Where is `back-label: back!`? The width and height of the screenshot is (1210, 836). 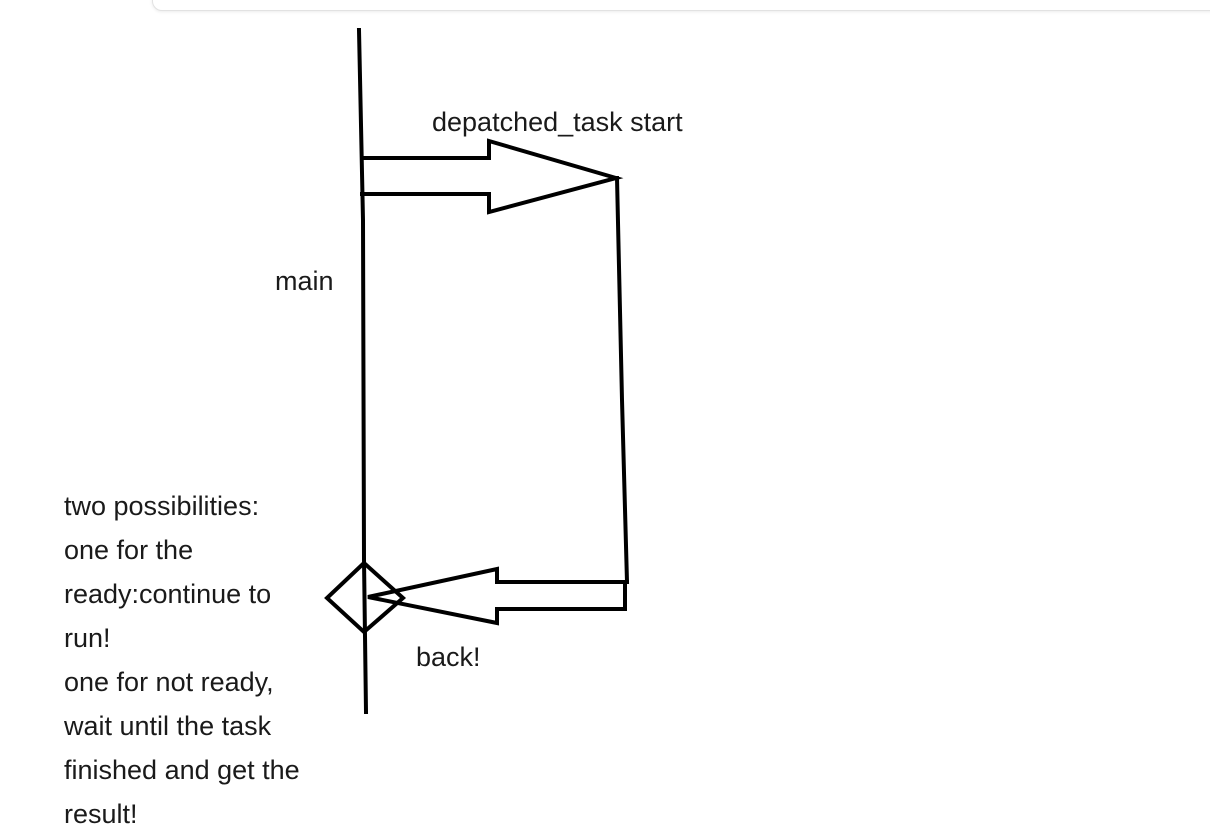
back-label: back! is located at coordinates (448, 657).